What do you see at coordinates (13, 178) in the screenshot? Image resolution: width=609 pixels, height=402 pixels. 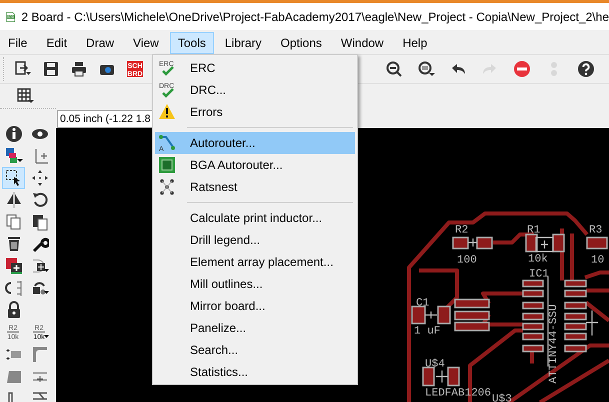 I see `select-tool-icon` at bounding box center [13, 178].